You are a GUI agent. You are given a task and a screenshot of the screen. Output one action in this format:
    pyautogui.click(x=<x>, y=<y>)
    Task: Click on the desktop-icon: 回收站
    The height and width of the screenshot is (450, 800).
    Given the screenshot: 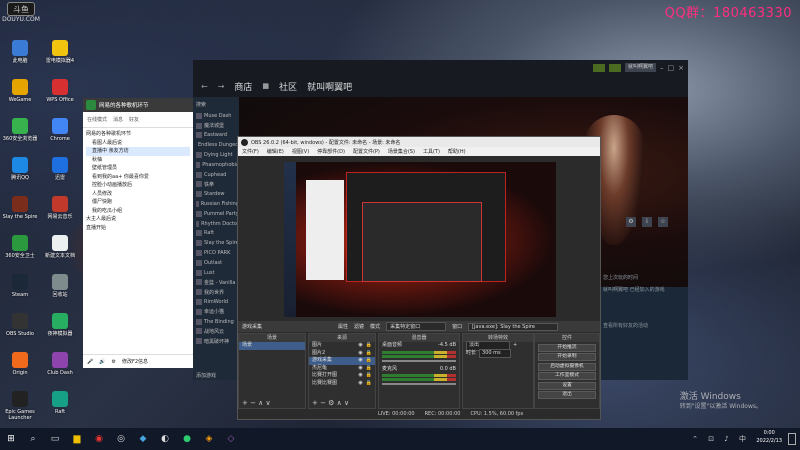 What is the action you would take?
    pyautogui.click(x=60, y=286)
    